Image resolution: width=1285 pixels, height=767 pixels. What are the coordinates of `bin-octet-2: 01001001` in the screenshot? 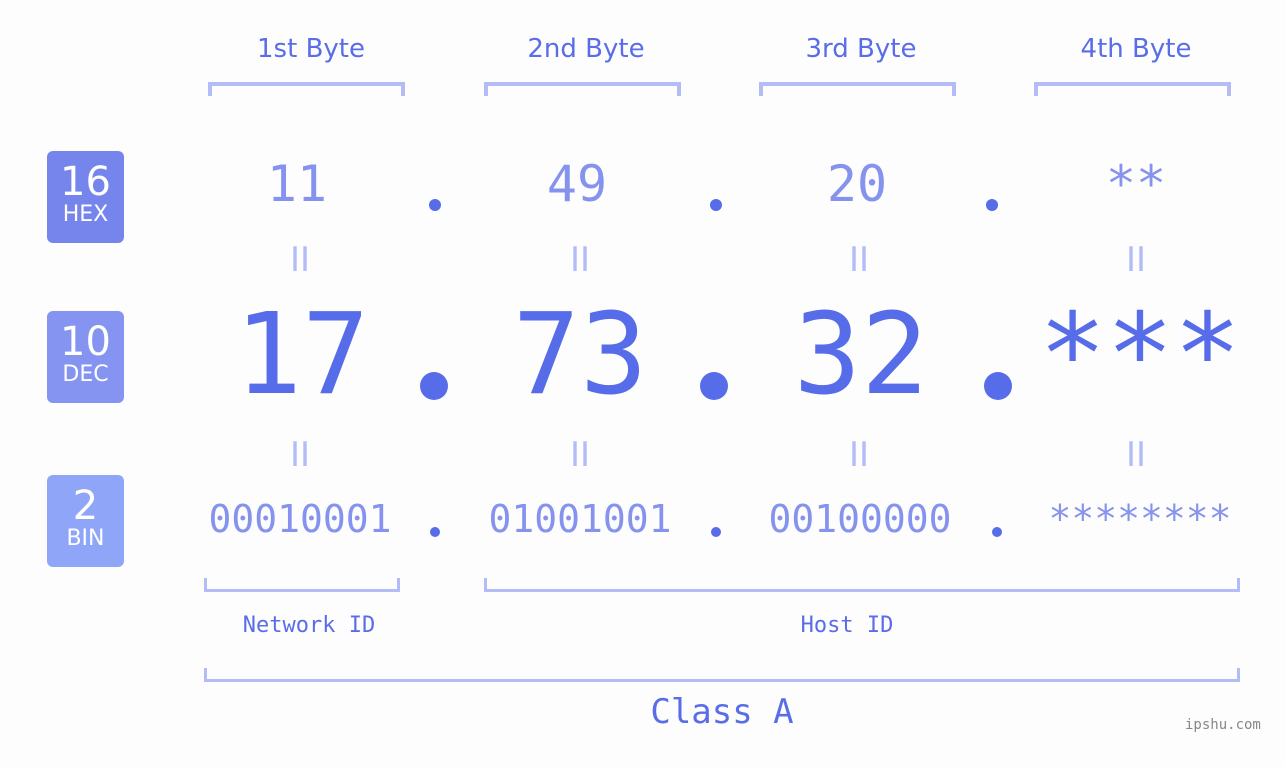 It's located at (580, 519).